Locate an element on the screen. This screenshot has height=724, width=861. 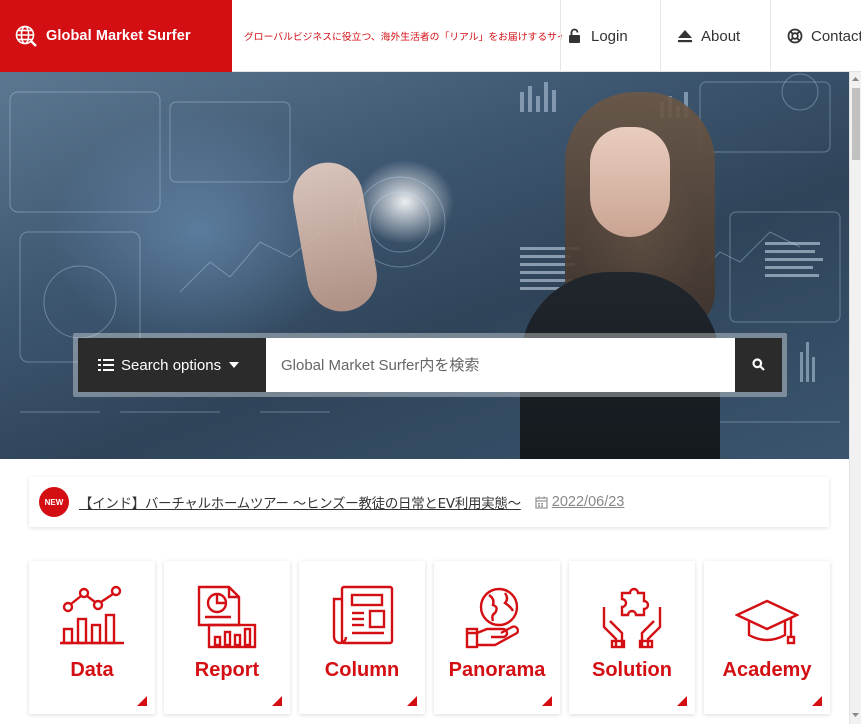
logo-text: Global Market Surfer is located at coordinates (118, 36).